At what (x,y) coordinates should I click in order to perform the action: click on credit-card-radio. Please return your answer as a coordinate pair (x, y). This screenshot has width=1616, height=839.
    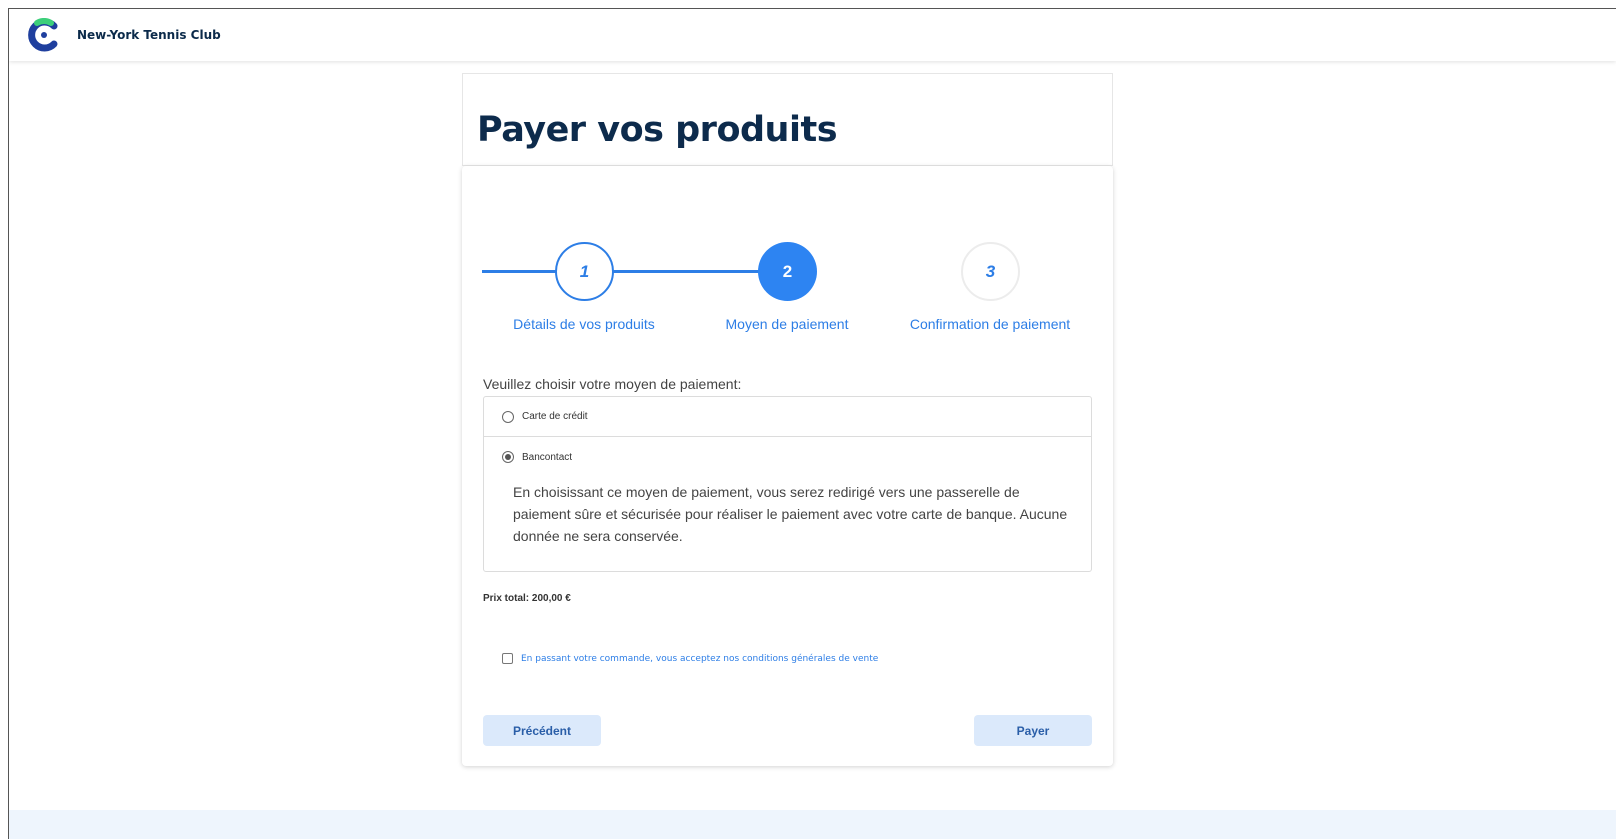
    Looking at the image, I should click on (508, 416).